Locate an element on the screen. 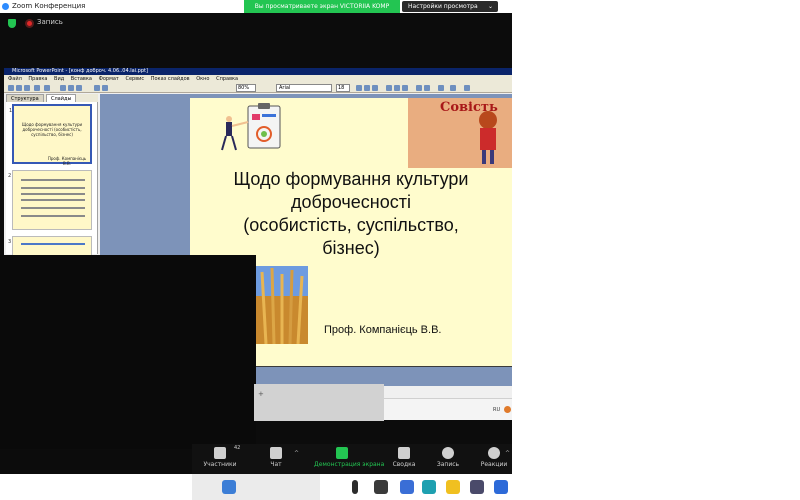  new-slide-icon is located at coordinates (467, 88).